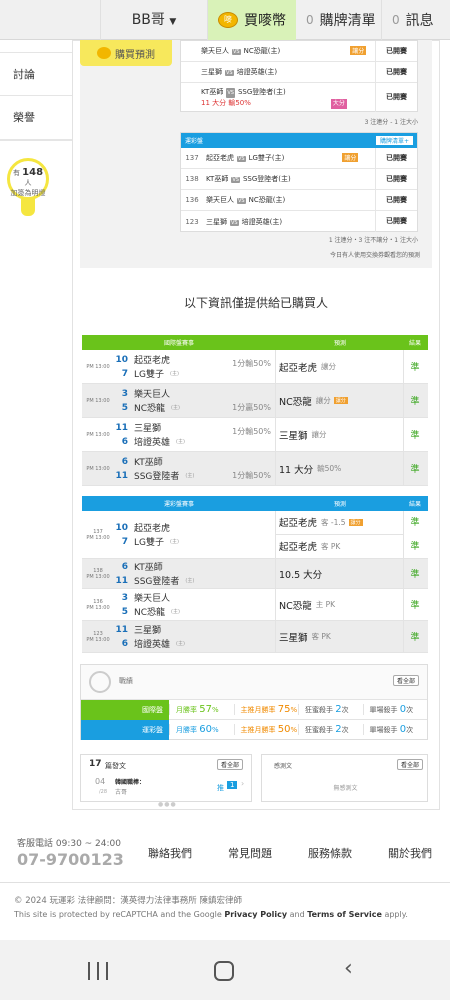 This screenshot has width=450, height=1000. What do you see at coordinates (98, 971) in the screenshot?
I see `recent-apps-icon` at bounding box center [98, 971].